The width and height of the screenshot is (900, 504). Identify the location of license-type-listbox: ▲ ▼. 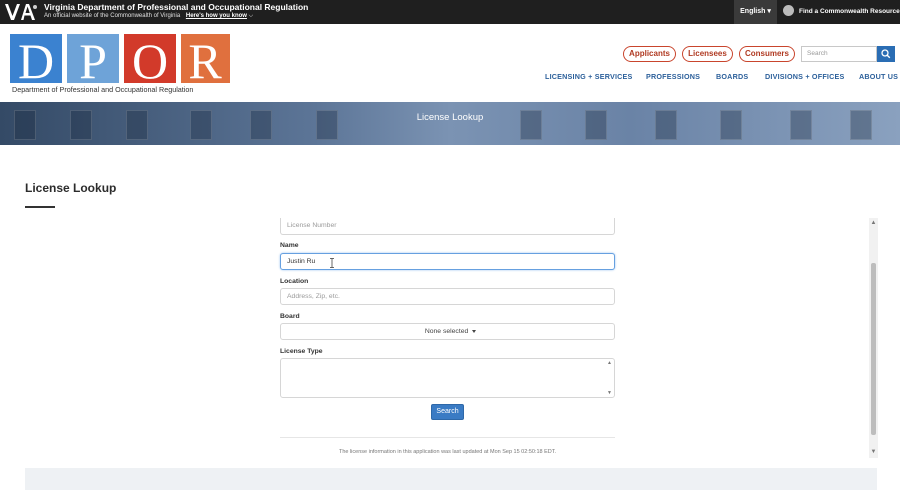
(447, 378).